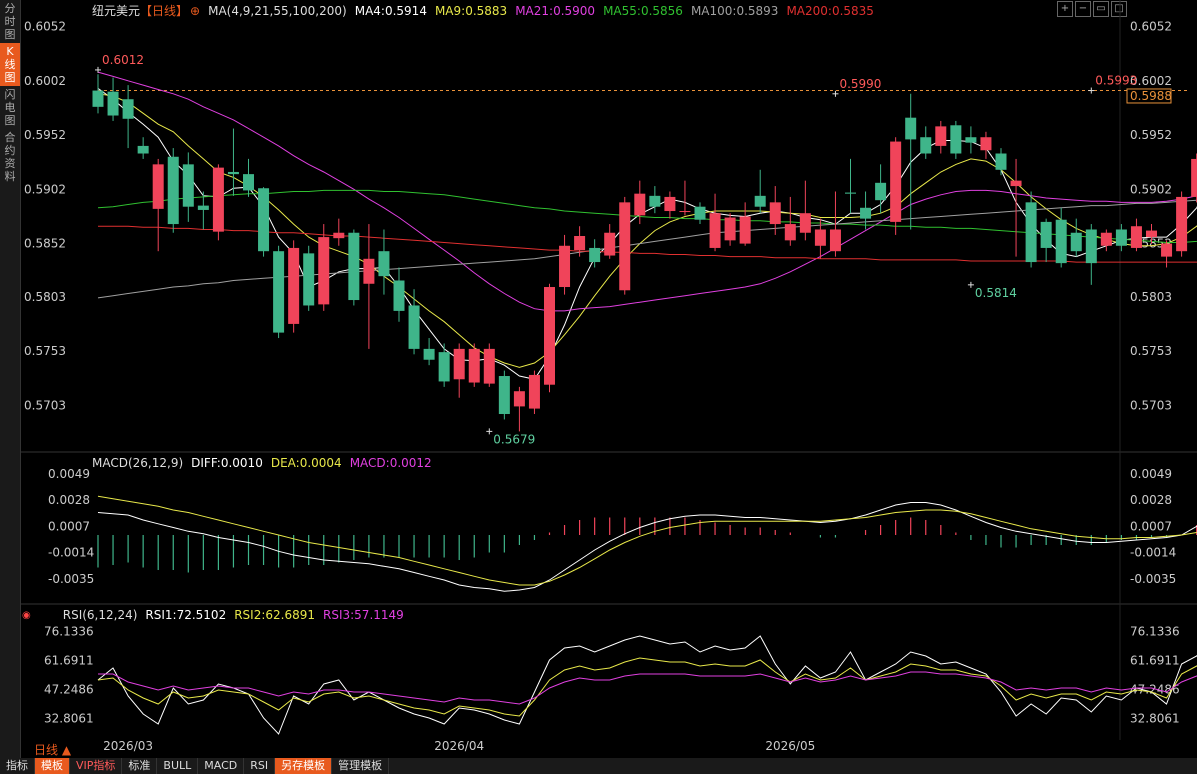  I want to click on left-rsi-tick: 61.6911, so click(69, 661).